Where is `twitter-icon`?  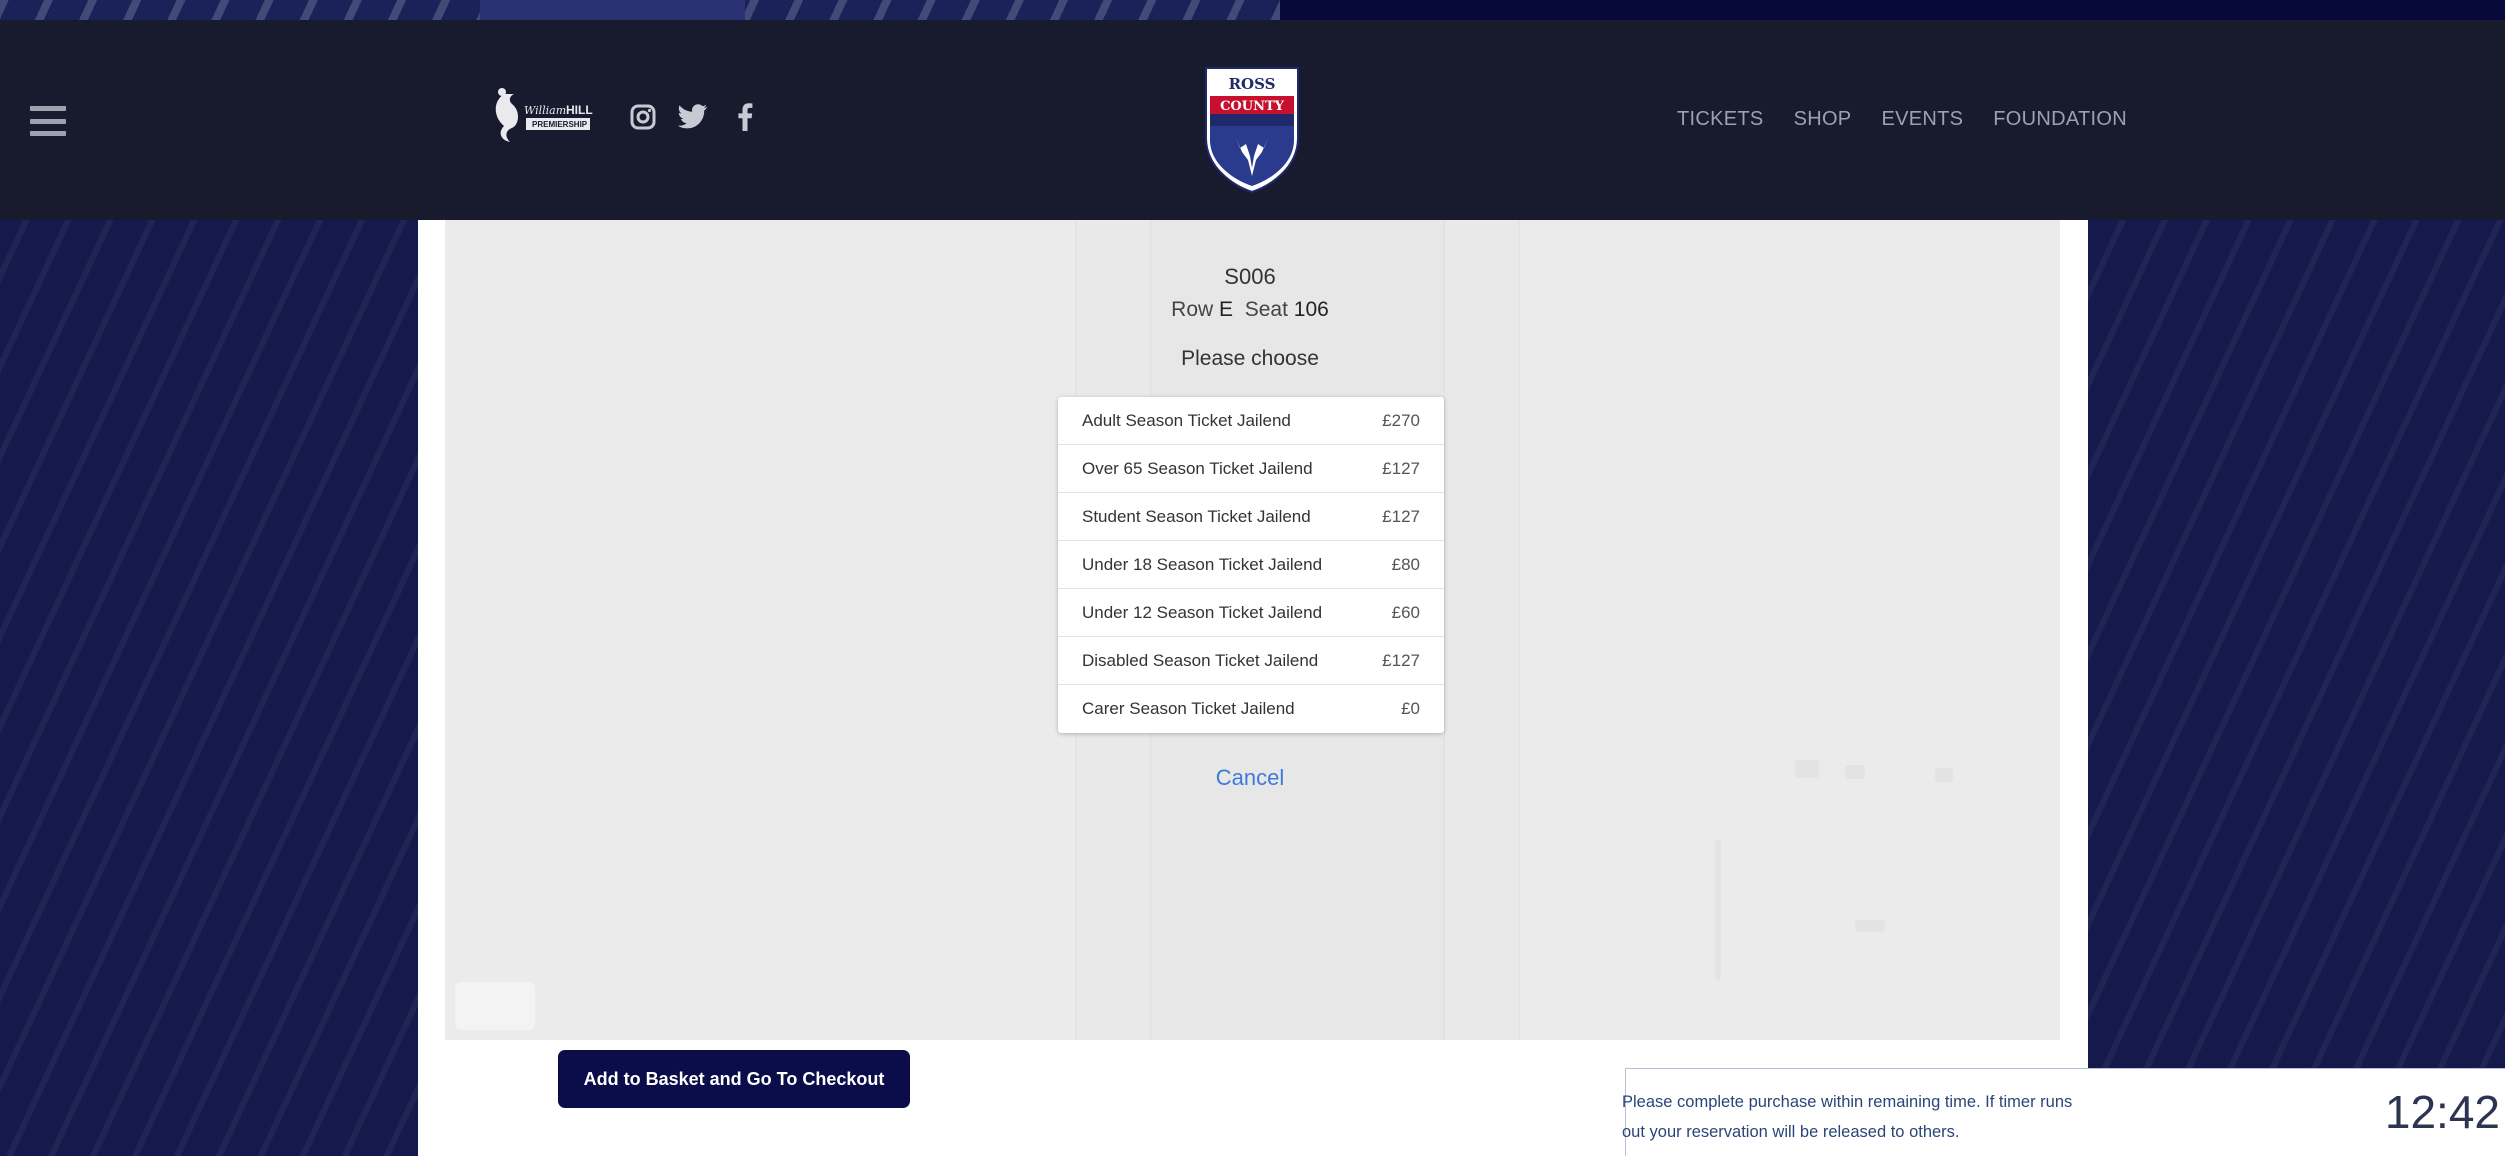 twitter-icon is located at coordinates (693, 117).